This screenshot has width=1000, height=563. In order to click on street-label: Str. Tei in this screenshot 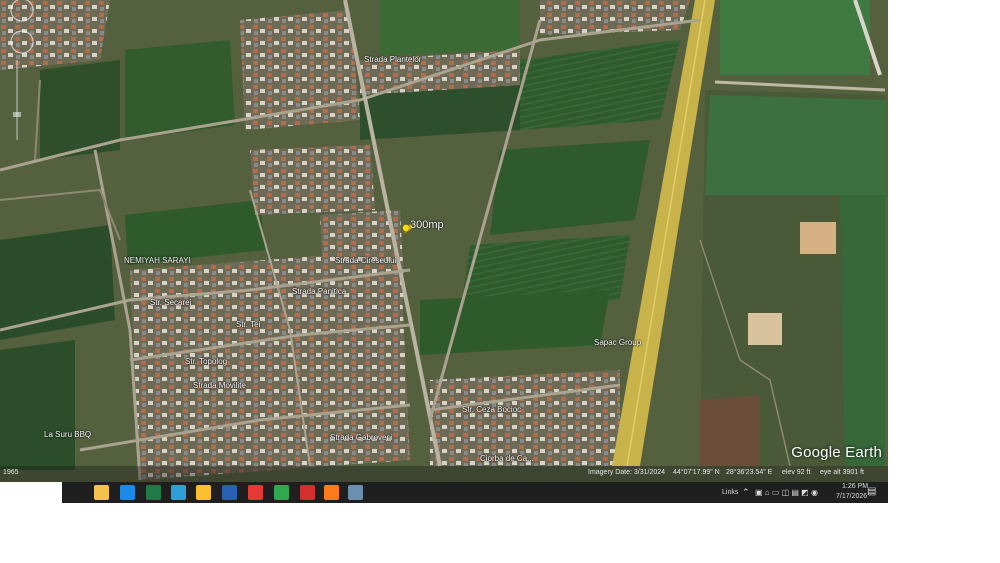, I will do `click(248, 324)`.